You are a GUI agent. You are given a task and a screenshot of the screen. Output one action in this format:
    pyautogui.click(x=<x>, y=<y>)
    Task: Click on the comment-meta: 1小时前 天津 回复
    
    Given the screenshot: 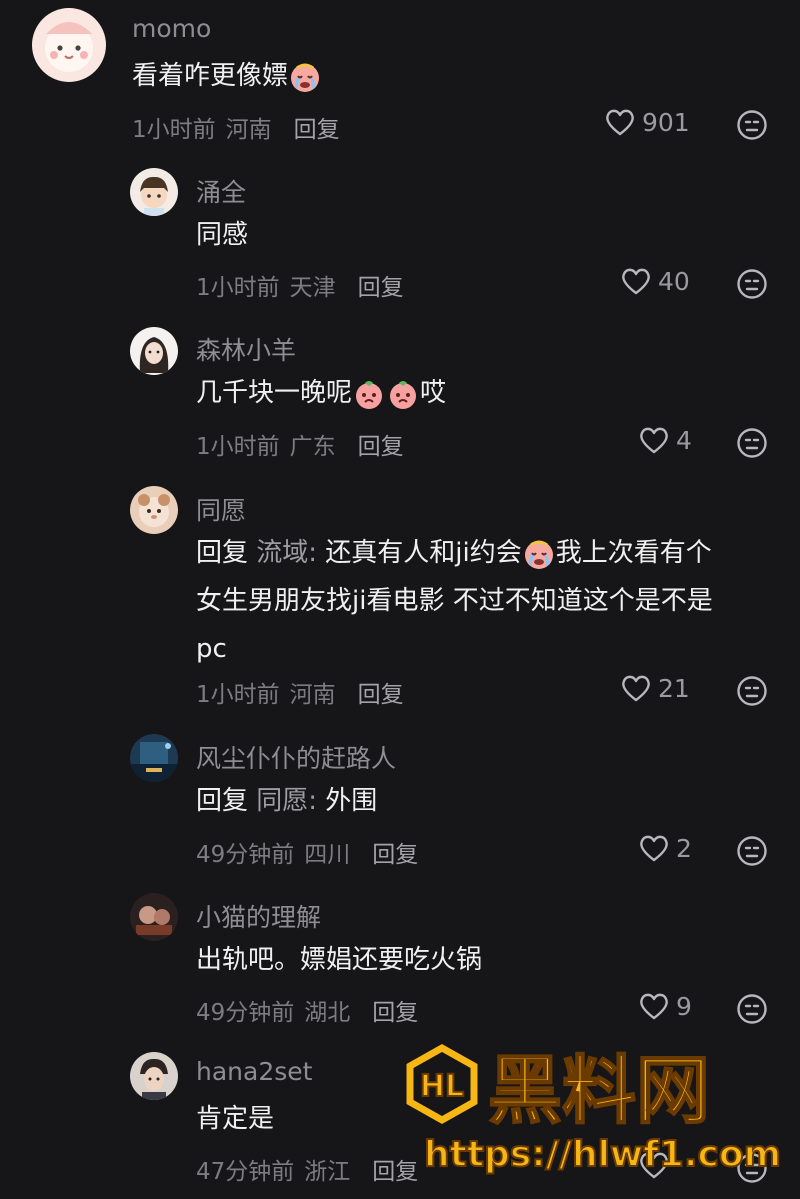 What is the action you would take?
    pyautogui.click(x=300, y=285)
    